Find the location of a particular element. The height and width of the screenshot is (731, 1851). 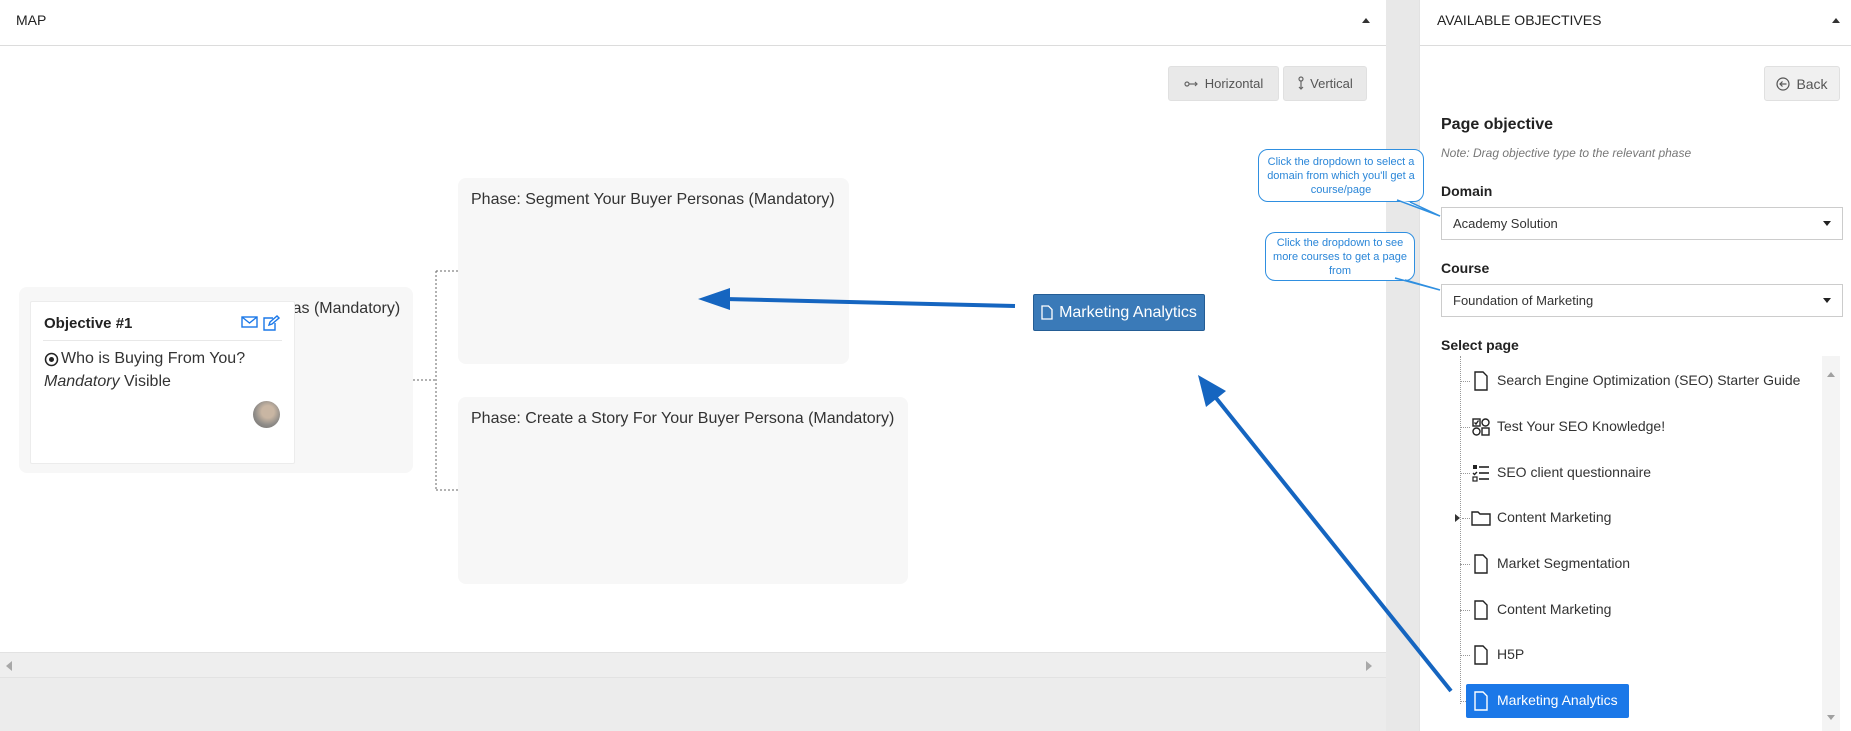

page-tree-scrollbar is located at coordinates (1831, 543).